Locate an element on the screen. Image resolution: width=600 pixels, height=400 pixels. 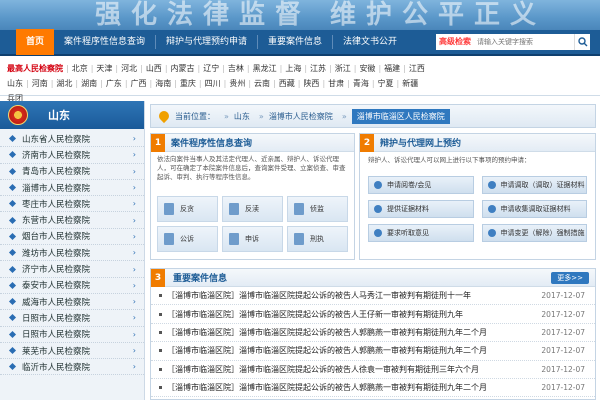
breadcrumb-item: 淄博市人民检察院 is located at coordinates (301, 116).